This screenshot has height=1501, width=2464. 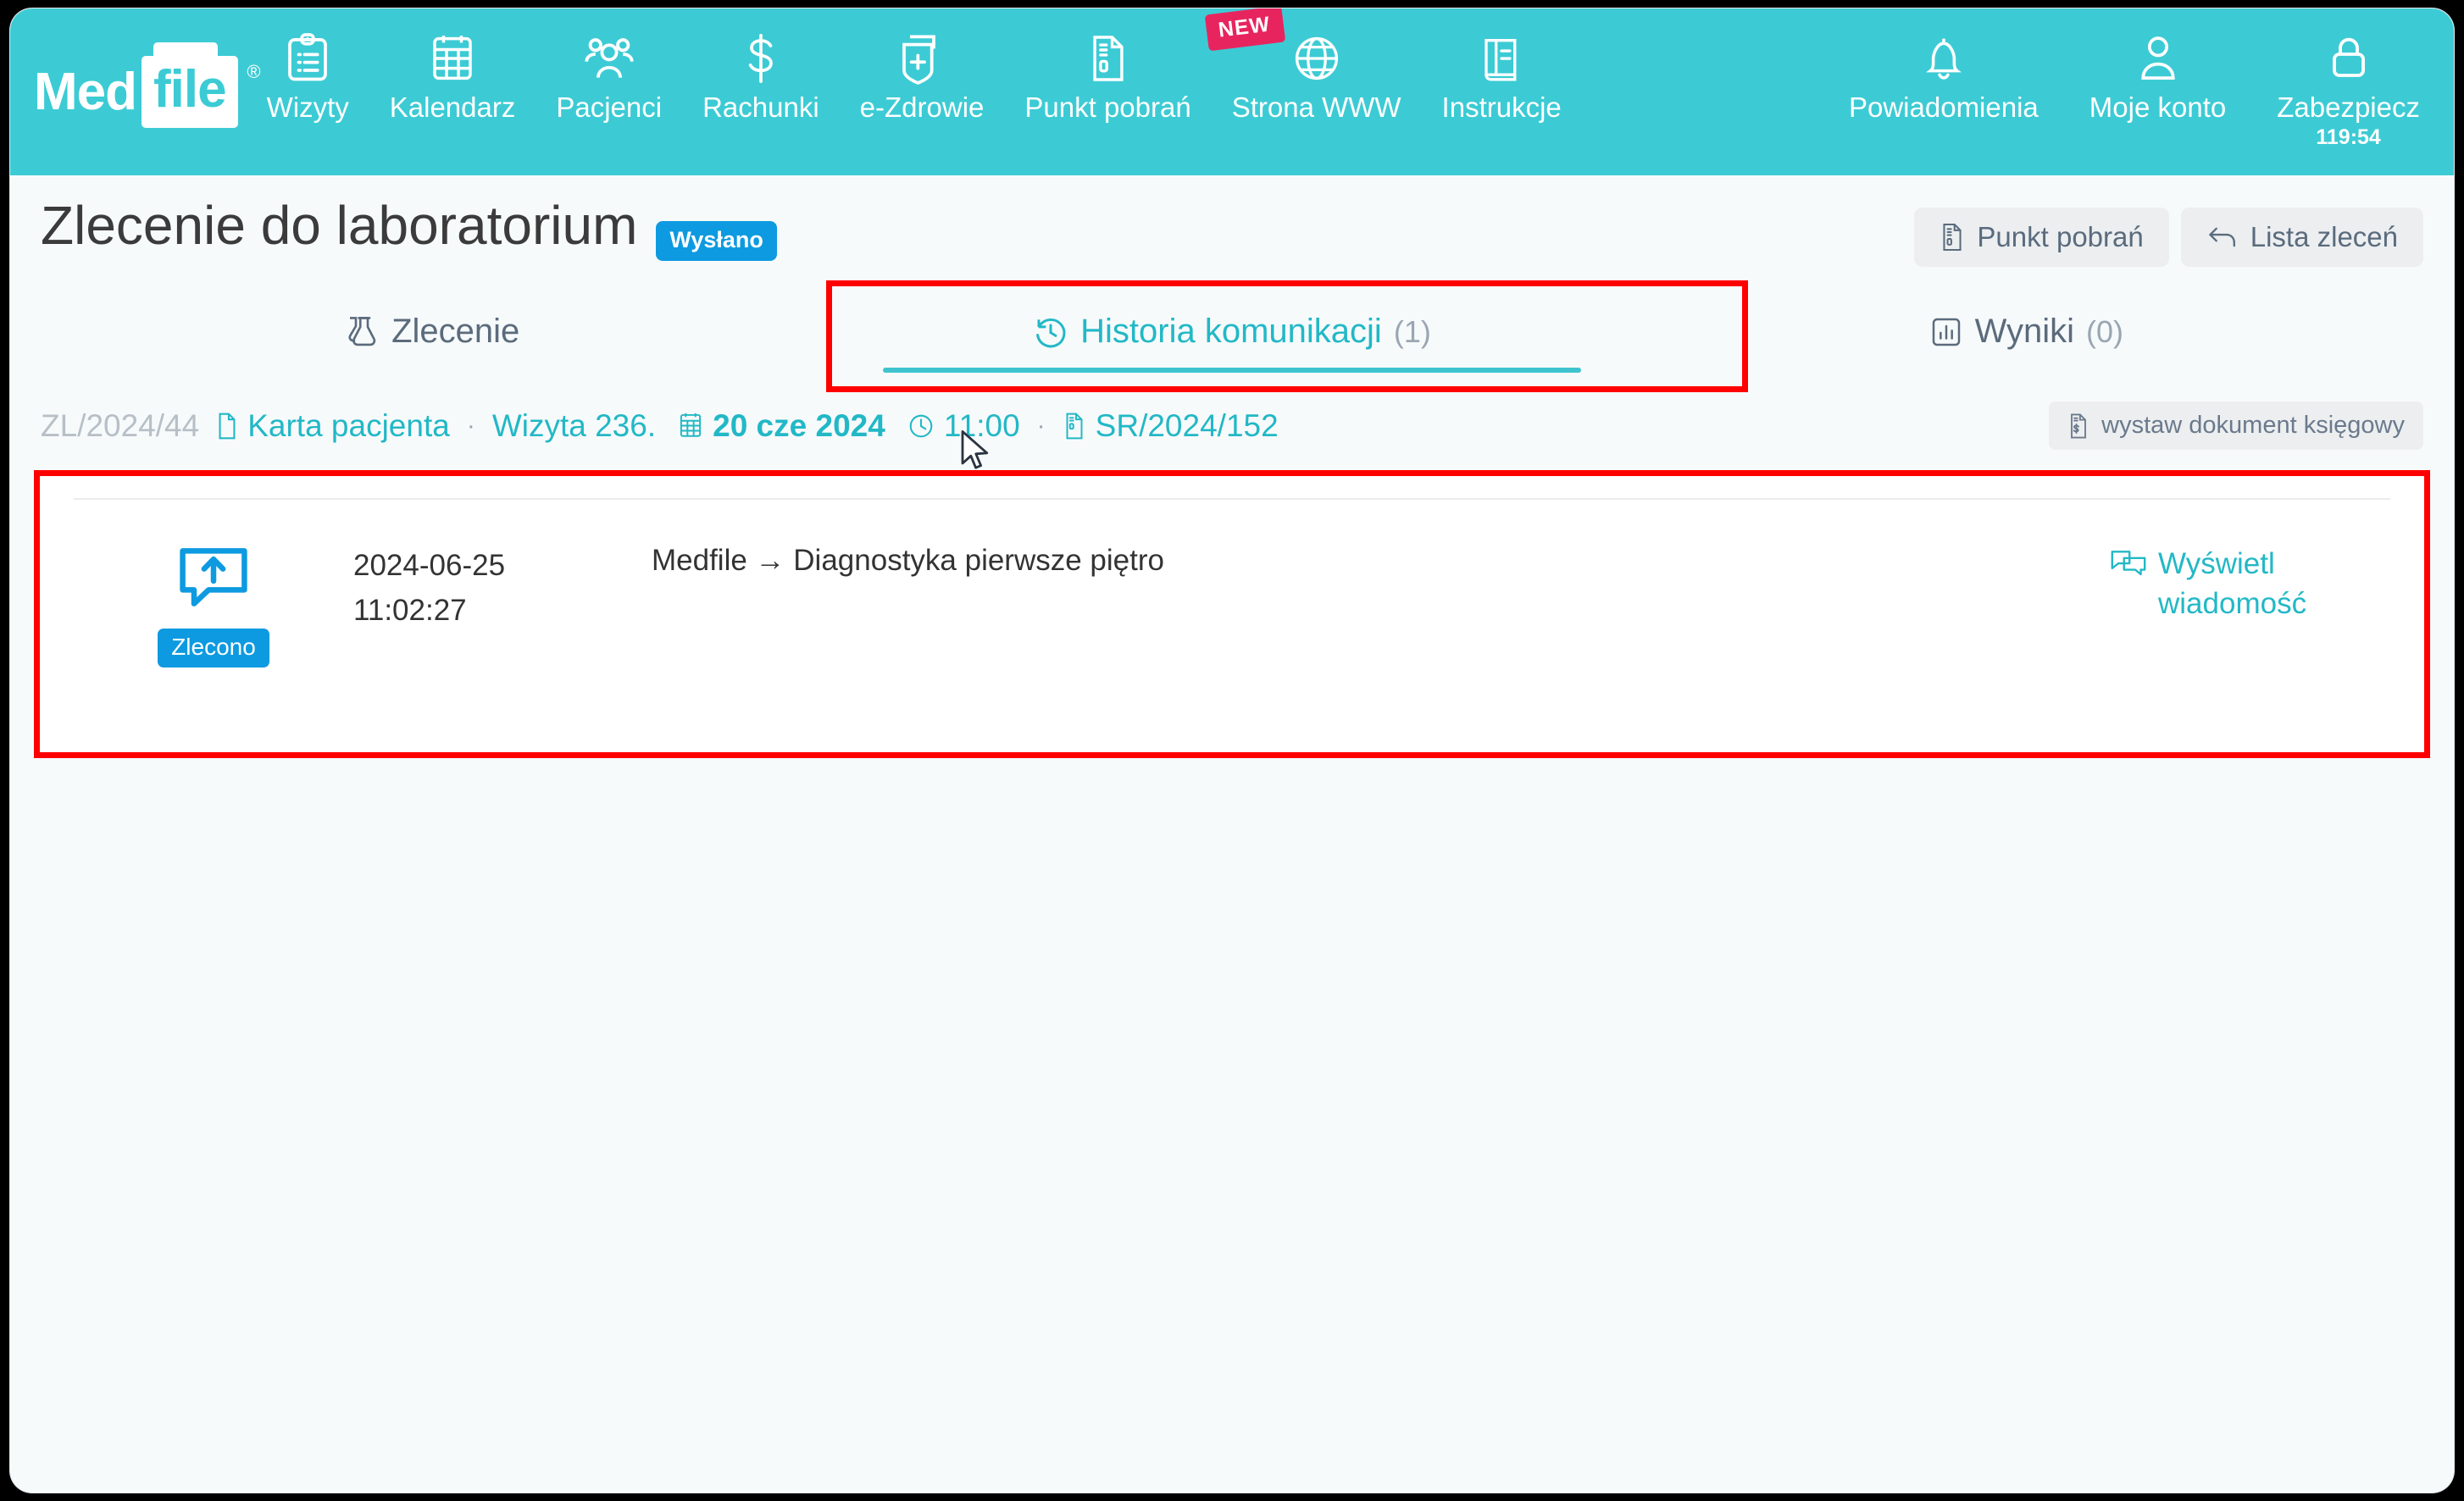 I want to click on tab-historia-komunikacji: Historia komunikacji (1), so click(x=1232, y=333).